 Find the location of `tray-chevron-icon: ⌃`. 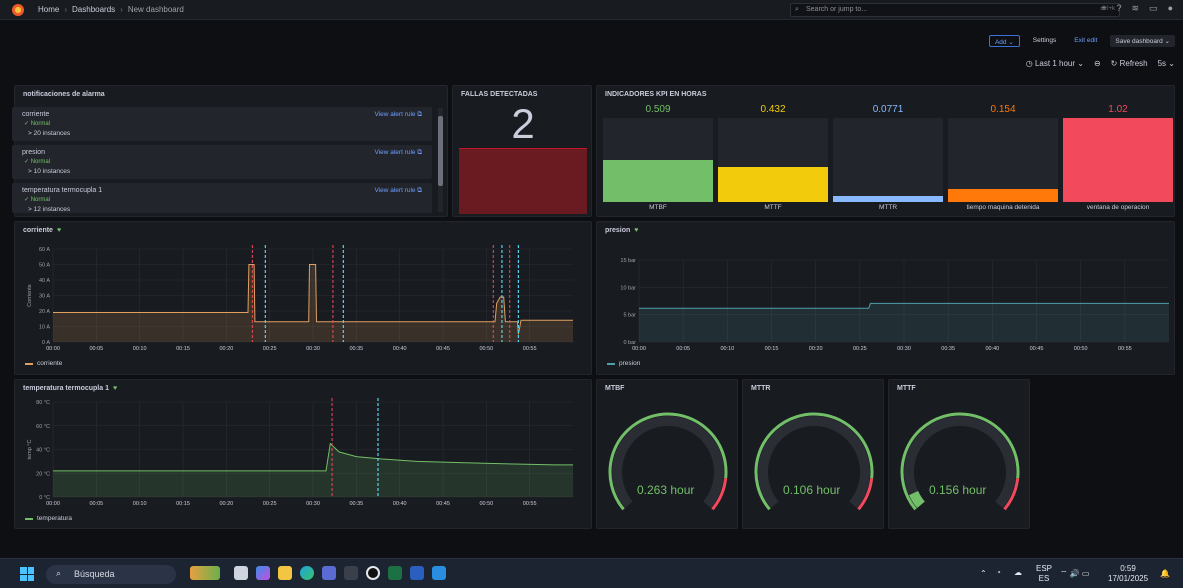

tray-chevron-icon: ⌃ is located at coordinates (983, 574).